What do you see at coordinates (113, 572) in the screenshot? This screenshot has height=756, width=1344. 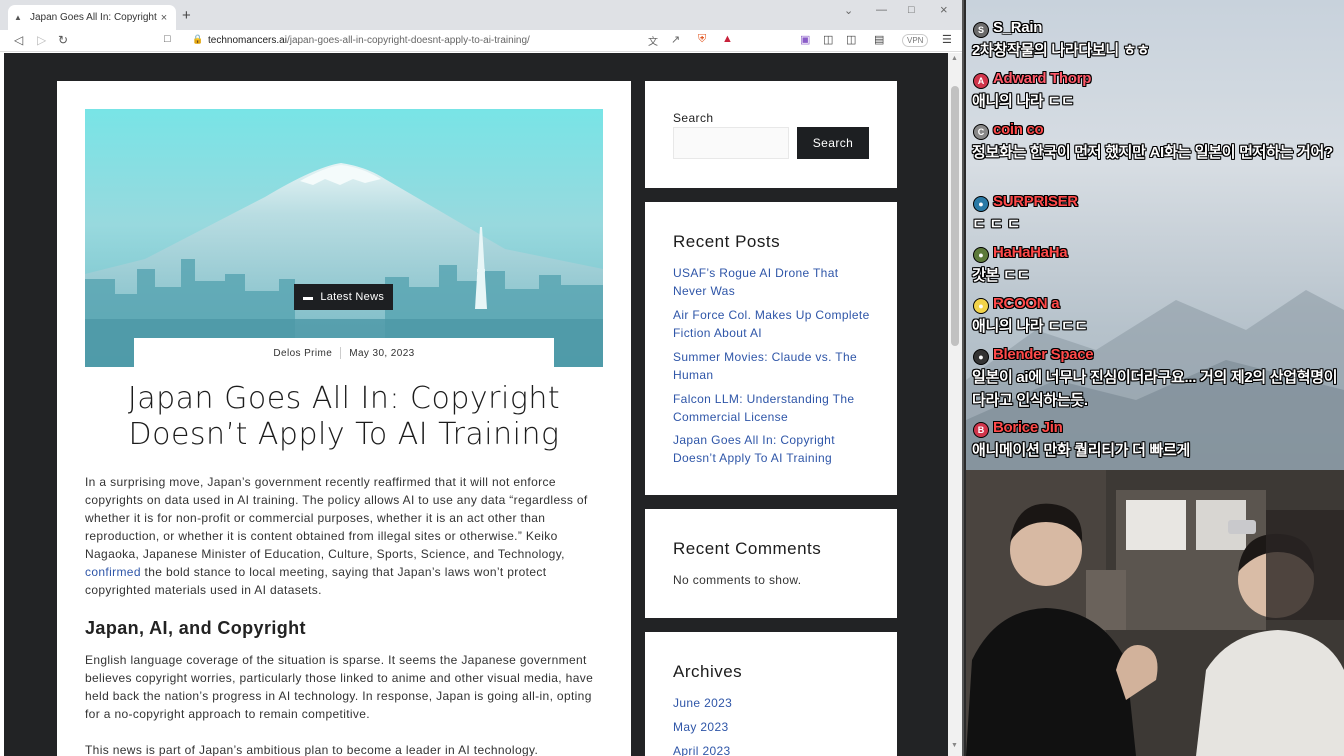 I see `confirmed-link: confirmed` at bounding box center [113, 572].